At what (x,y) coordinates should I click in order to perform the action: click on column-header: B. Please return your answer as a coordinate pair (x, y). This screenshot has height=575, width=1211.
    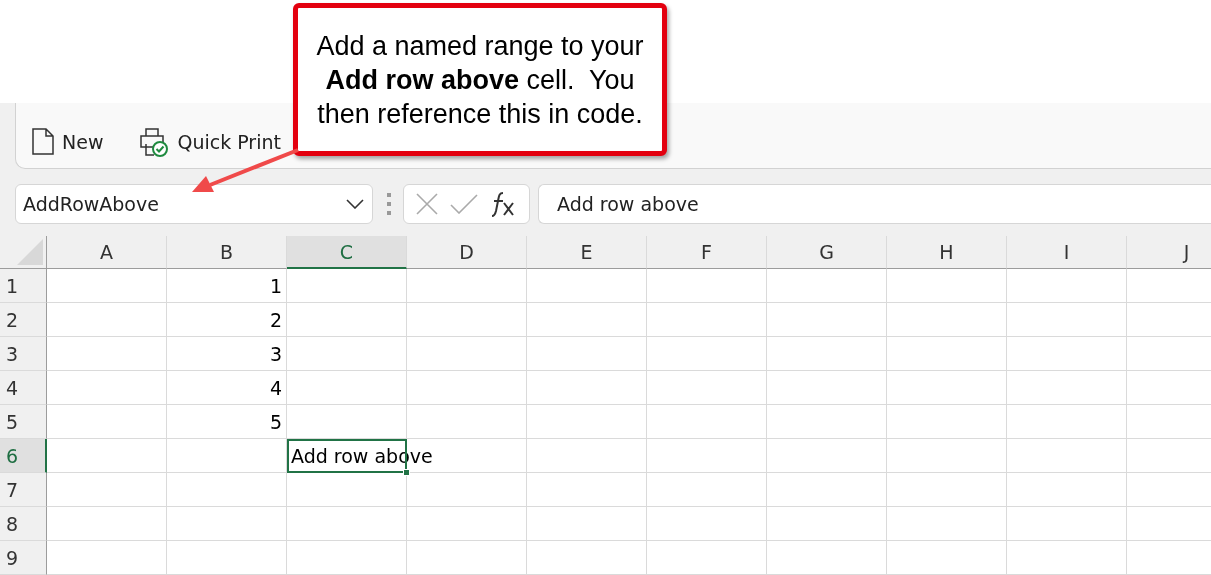
    Looking at the image, I should click on (227, 252).